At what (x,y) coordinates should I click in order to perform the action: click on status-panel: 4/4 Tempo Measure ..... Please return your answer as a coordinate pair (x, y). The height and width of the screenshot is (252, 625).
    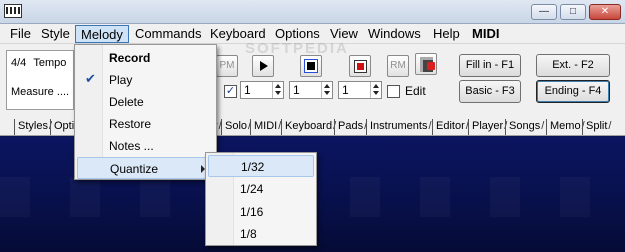
    Looking at the image, I should click on (40, 80).